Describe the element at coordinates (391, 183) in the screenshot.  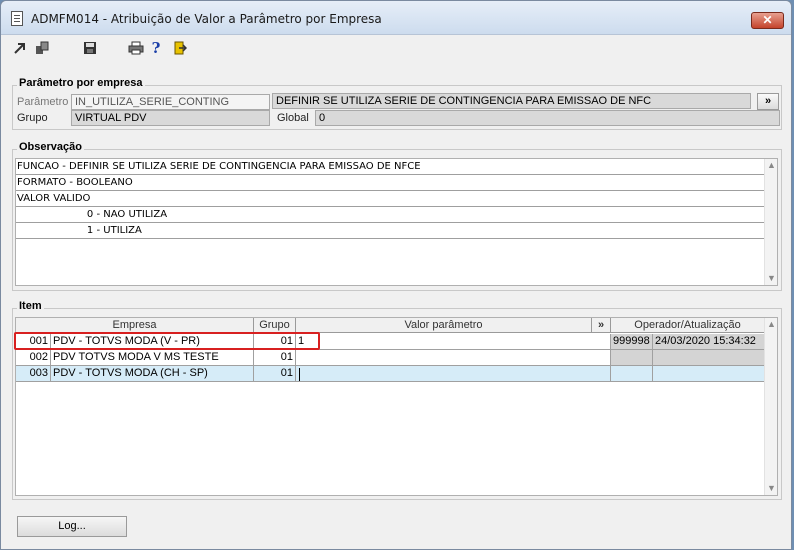
I see `observacao-line: FORMATO - BOOLEANO` at that location.